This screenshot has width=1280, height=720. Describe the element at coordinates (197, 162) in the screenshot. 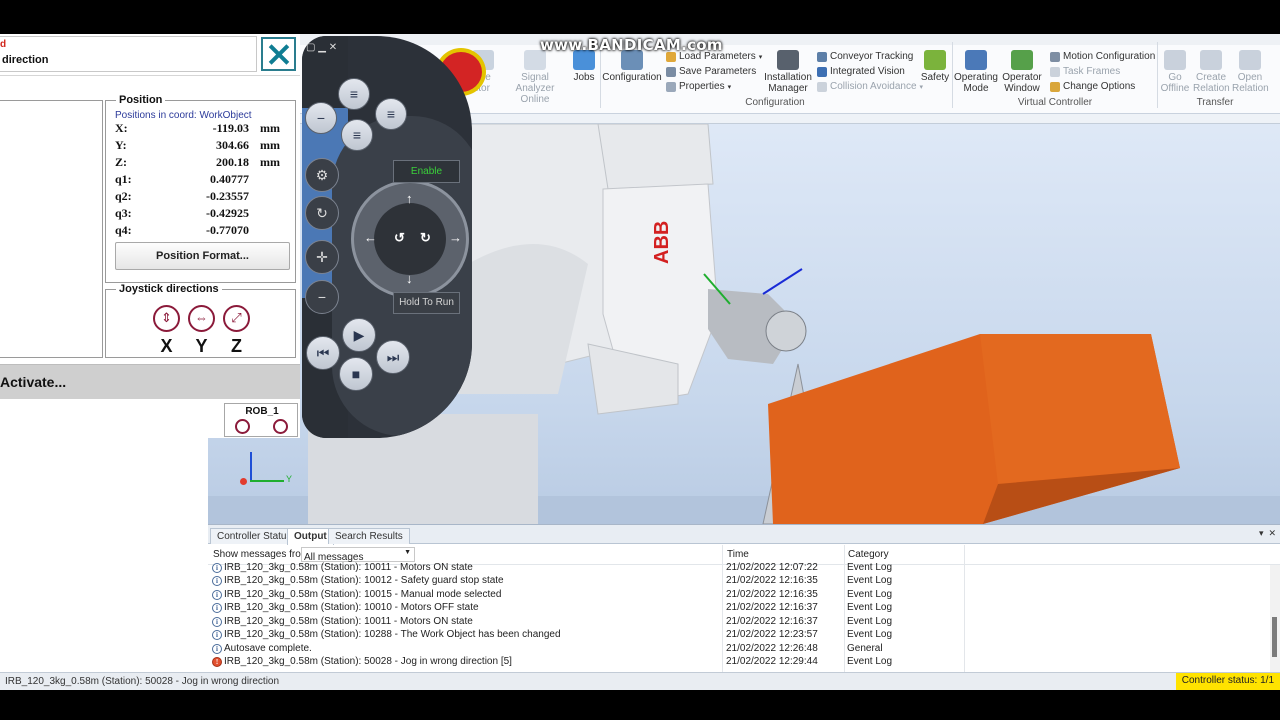

I see `position-row-z: Z: 200.18 mm` at that location.